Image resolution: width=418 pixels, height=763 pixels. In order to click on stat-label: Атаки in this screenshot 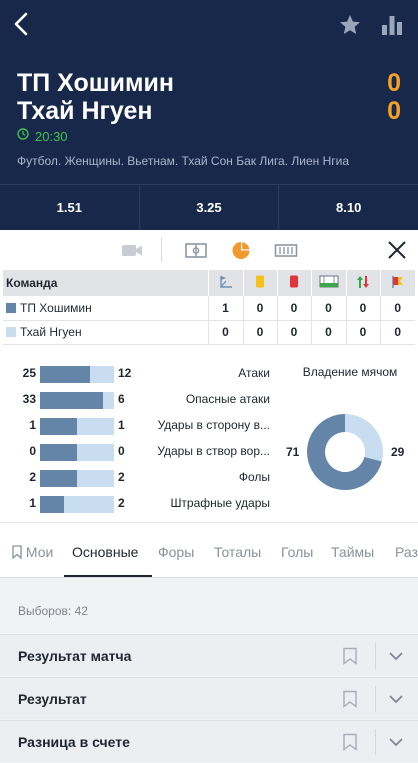, I will do `click(254, 373)`.